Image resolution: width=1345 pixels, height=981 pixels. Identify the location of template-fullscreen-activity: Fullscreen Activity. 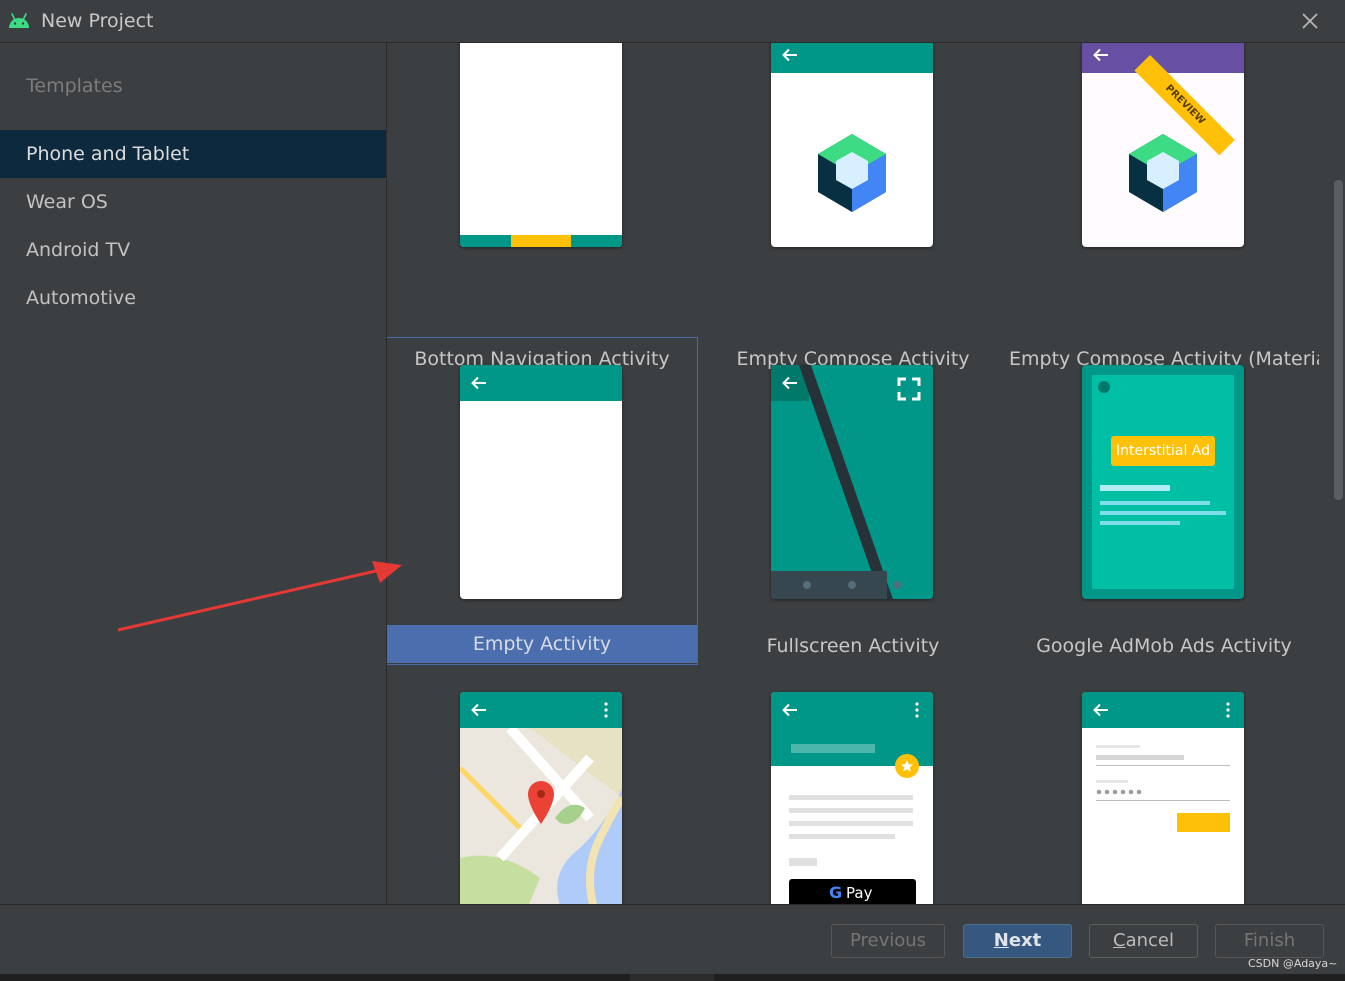
(853, 501).